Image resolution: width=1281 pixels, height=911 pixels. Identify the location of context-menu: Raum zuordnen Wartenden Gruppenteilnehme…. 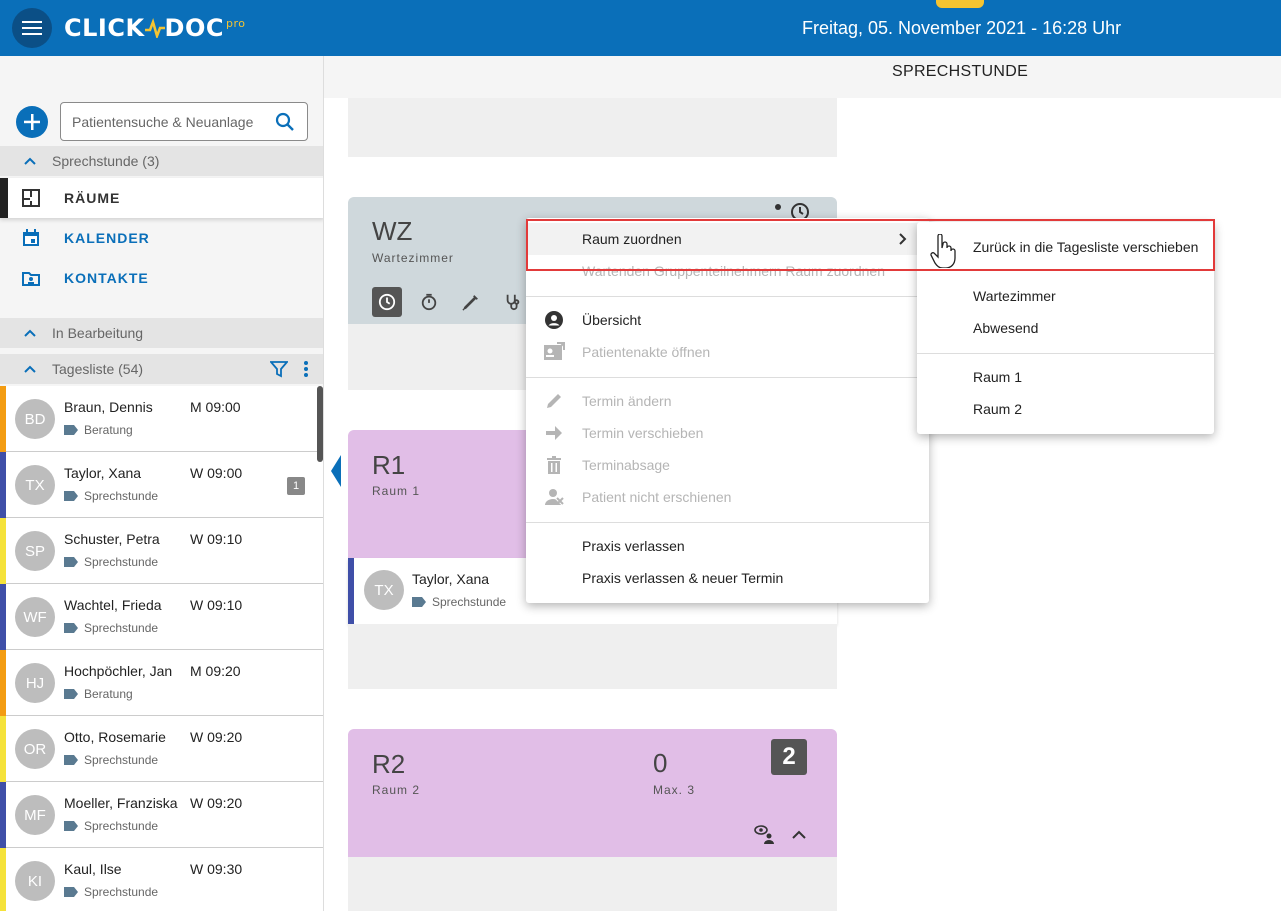
(727, 410).